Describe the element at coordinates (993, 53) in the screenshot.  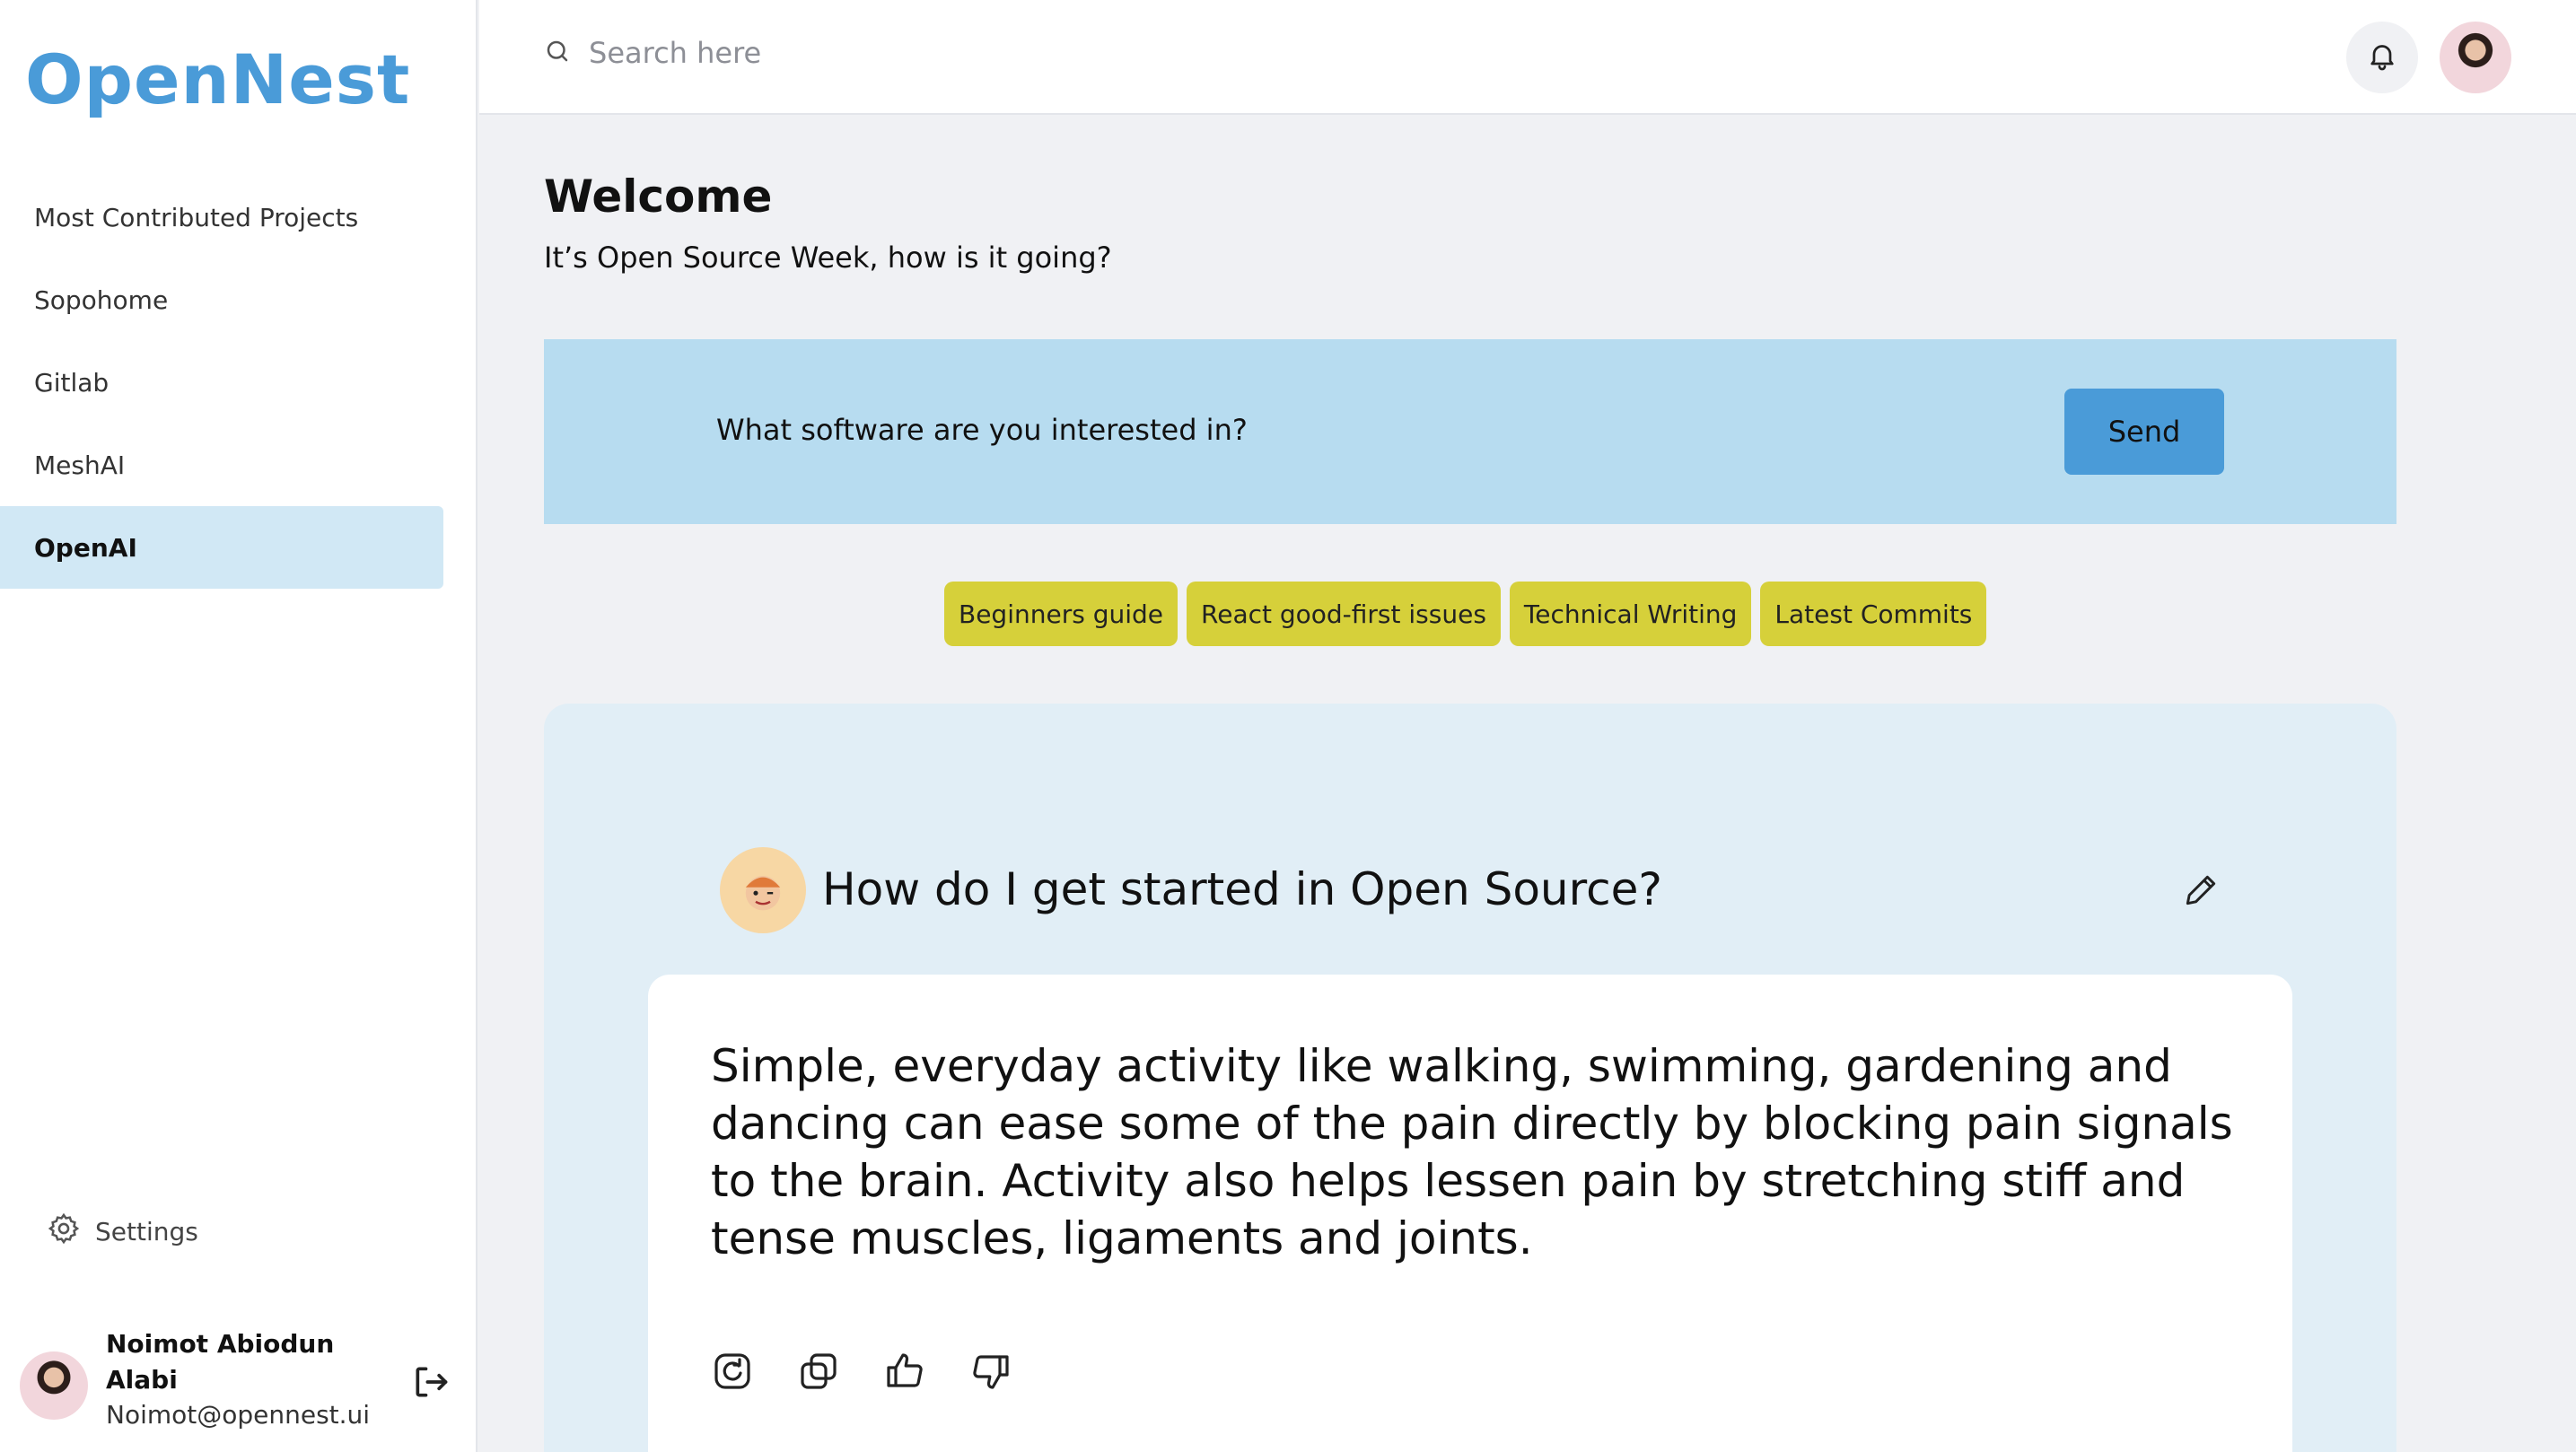
I see `search-input` at that location.